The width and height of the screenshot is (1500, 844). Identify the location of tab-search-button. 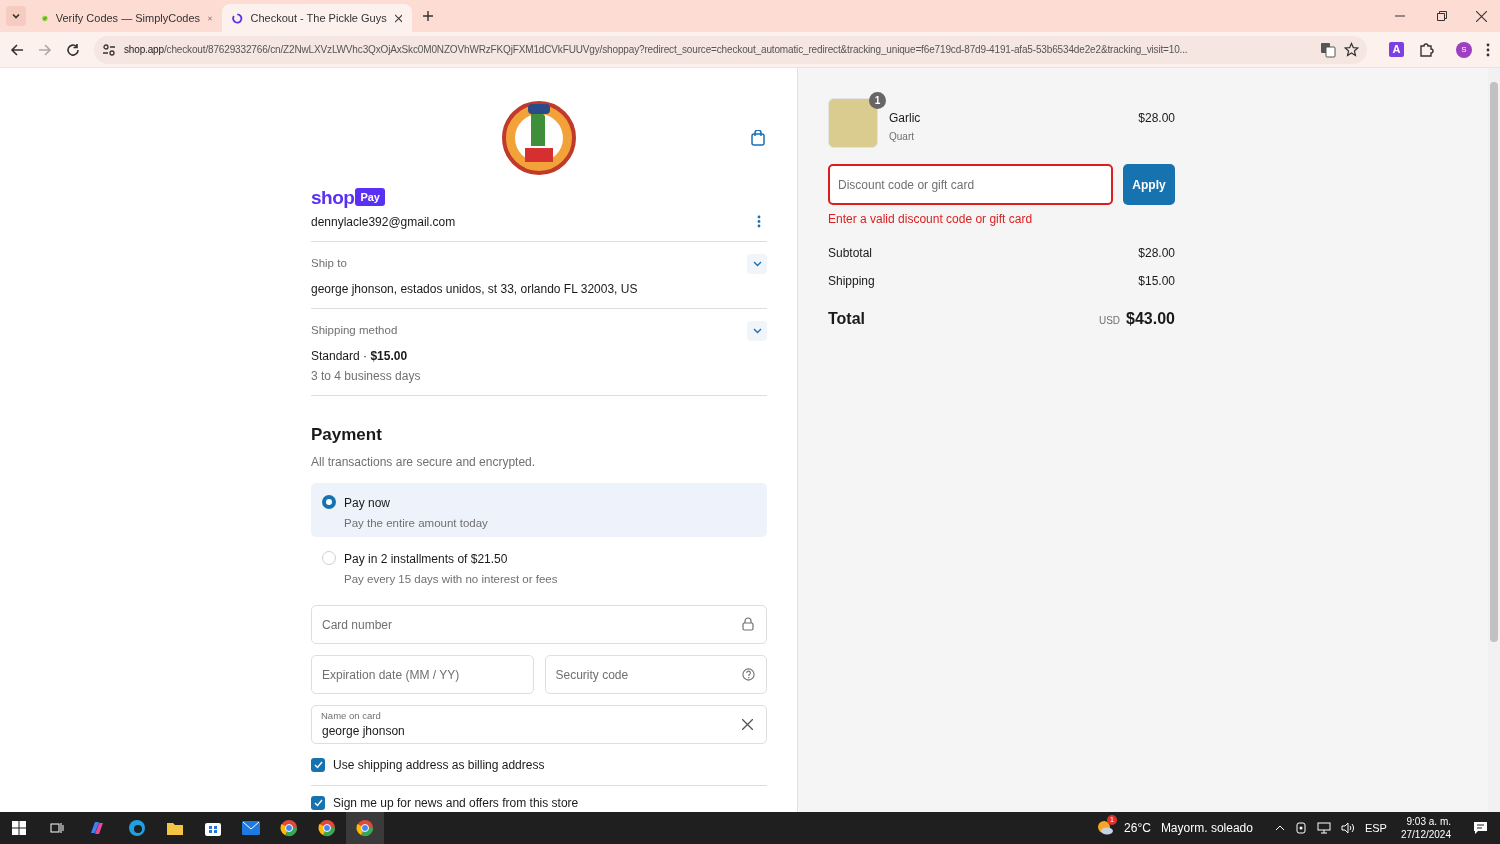
(16, 16).